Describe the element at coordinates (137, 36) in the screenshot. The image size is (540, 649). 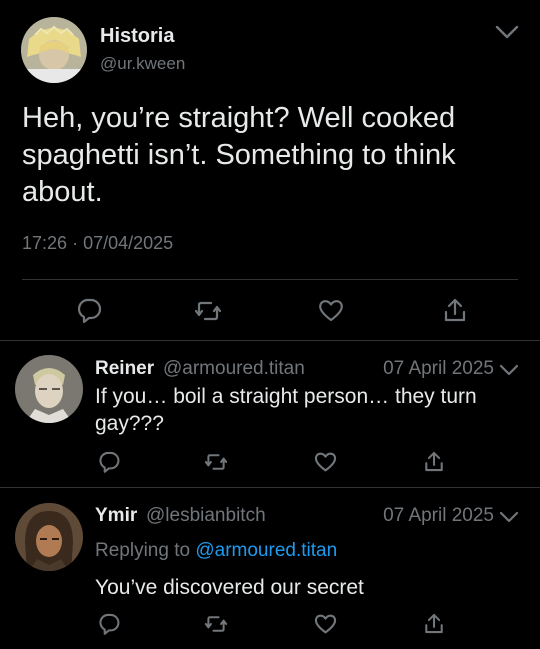
I see `display-name: Historia` at that location.